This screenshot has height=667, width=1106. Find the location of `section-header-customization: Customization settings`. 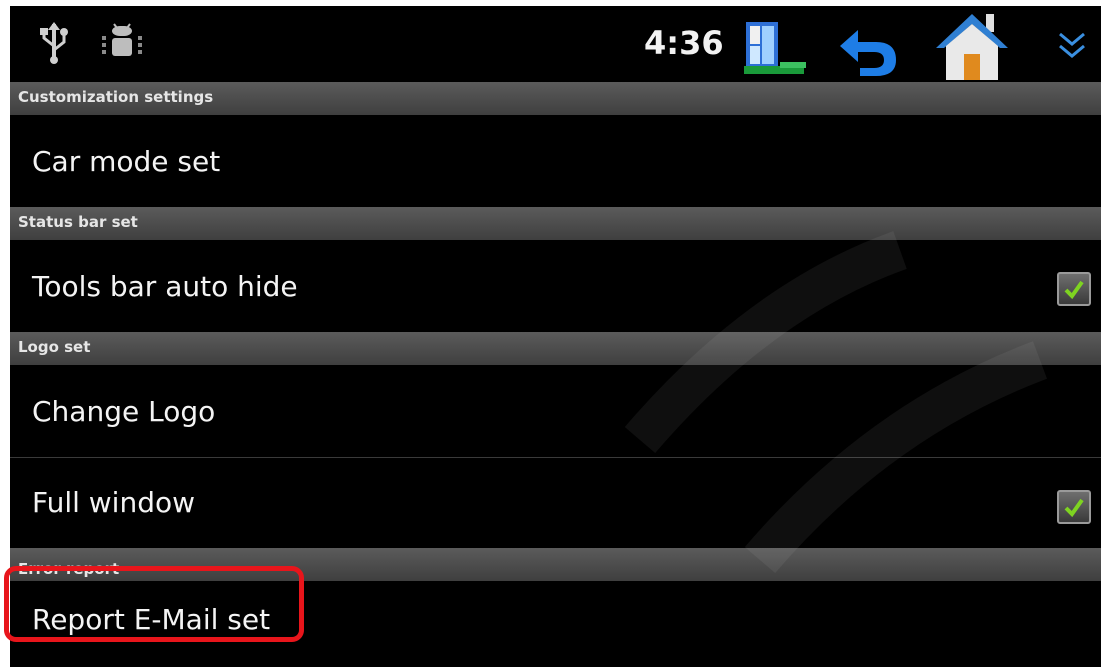

section-header-customization: Customization settings is located at coordinates (555, 98).